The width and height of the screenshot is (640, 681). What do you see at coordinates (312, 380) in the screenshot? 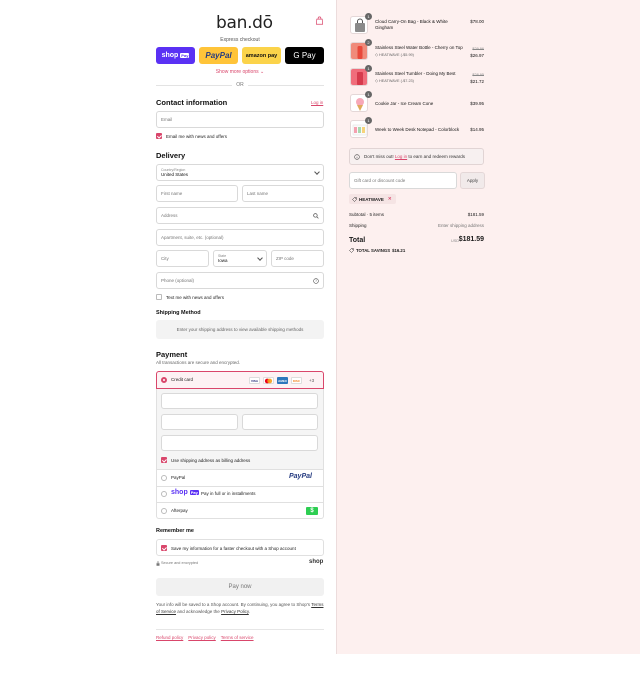
I see `more-cards-count: +3` at bounding box center [312, 380].